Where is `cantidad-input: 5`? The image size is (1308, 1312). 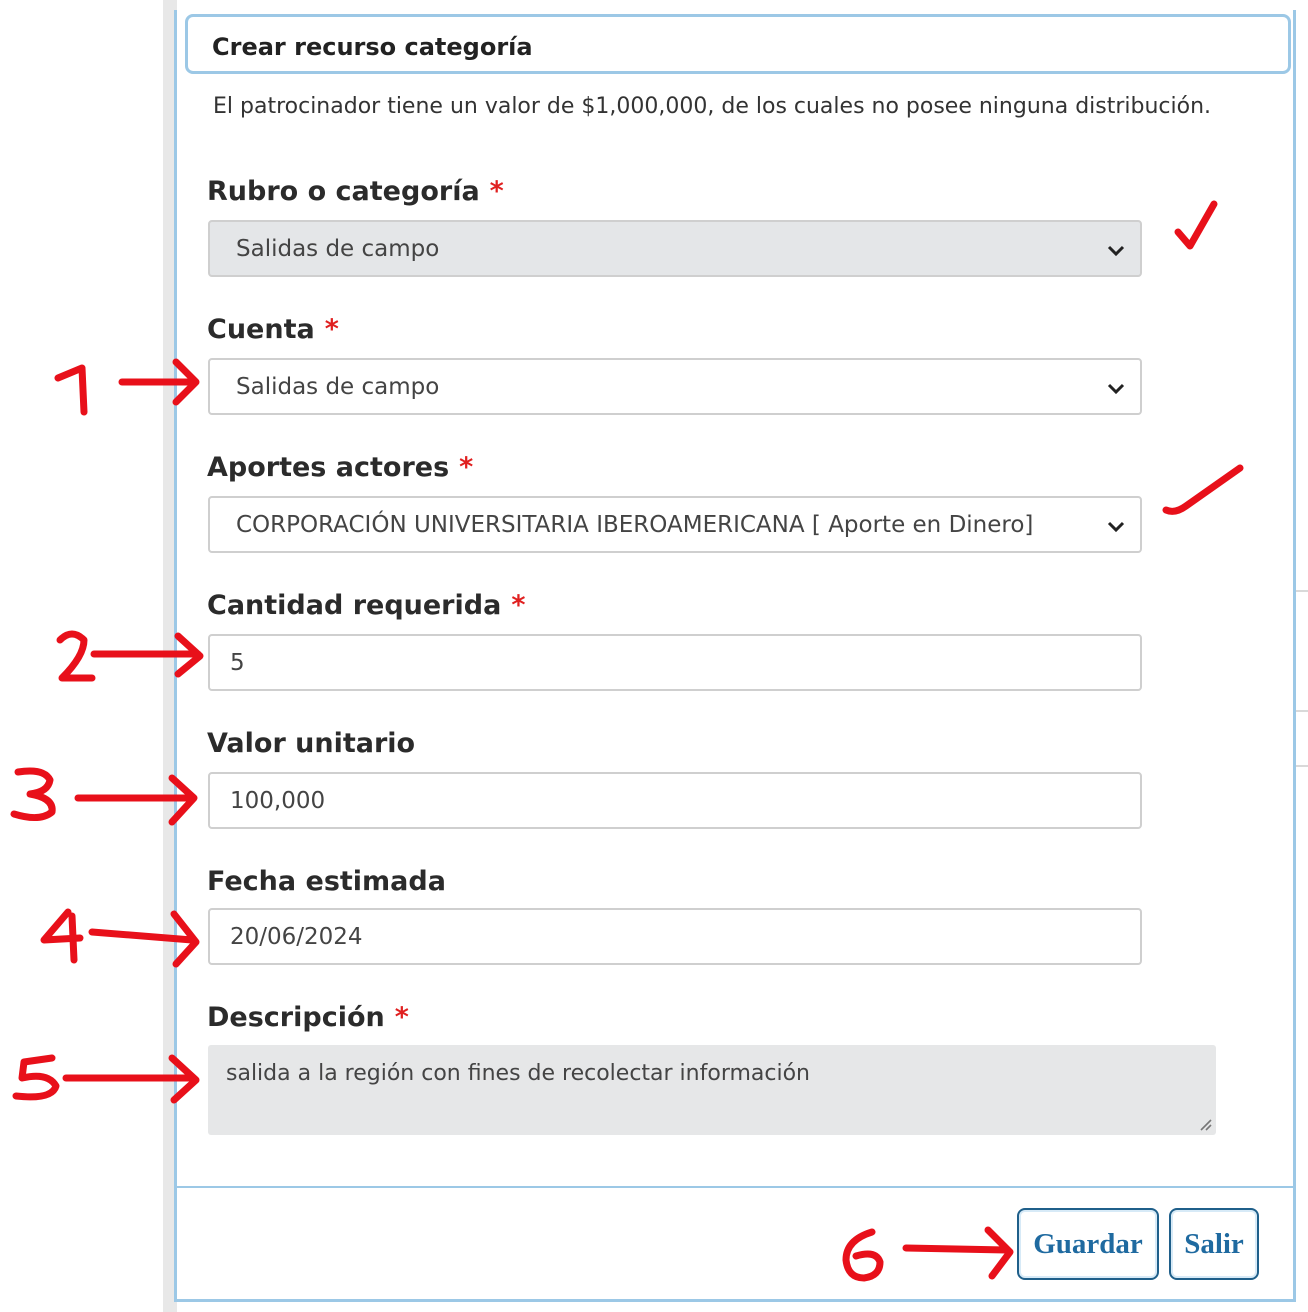
cantidad-input: 5 is located at coordinates (675, 662).